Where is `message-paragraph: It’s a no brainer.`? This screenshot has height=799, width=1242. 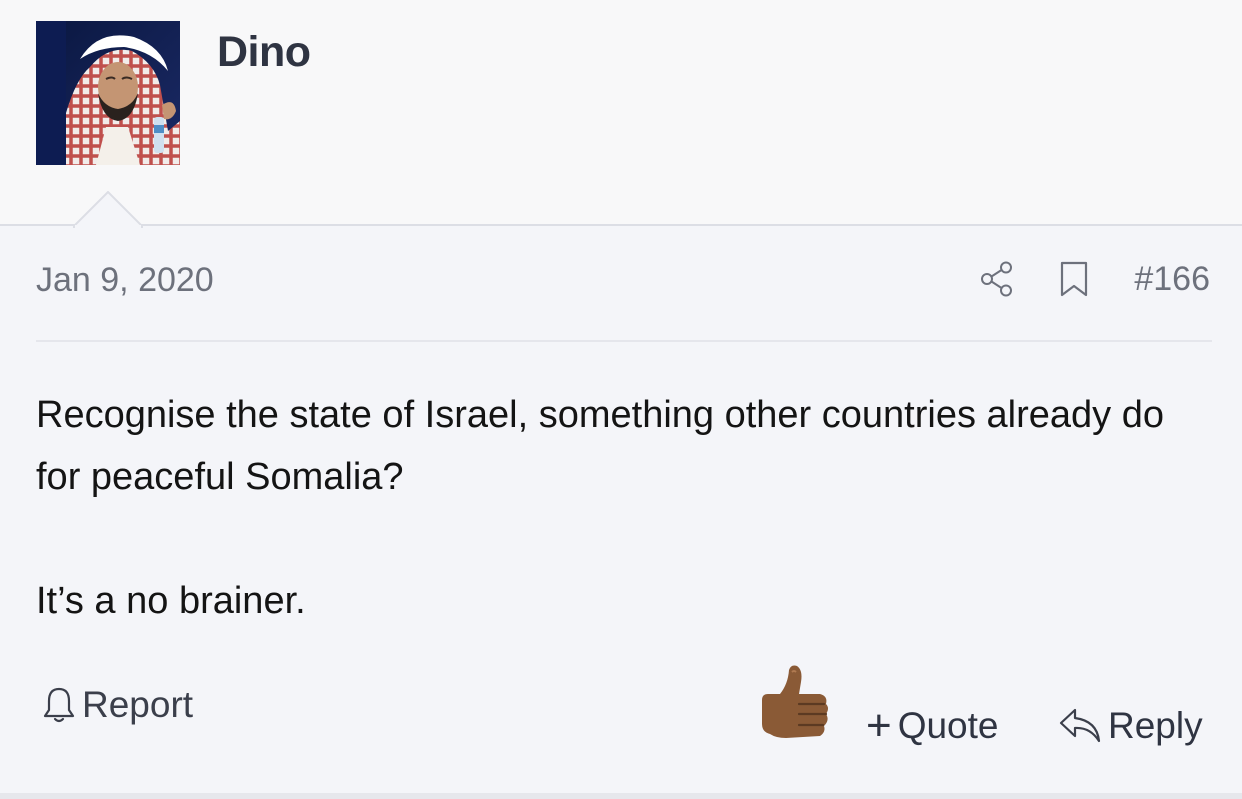
message-paragraph: It’s a no brainer. is located at coordinates (171, 601).